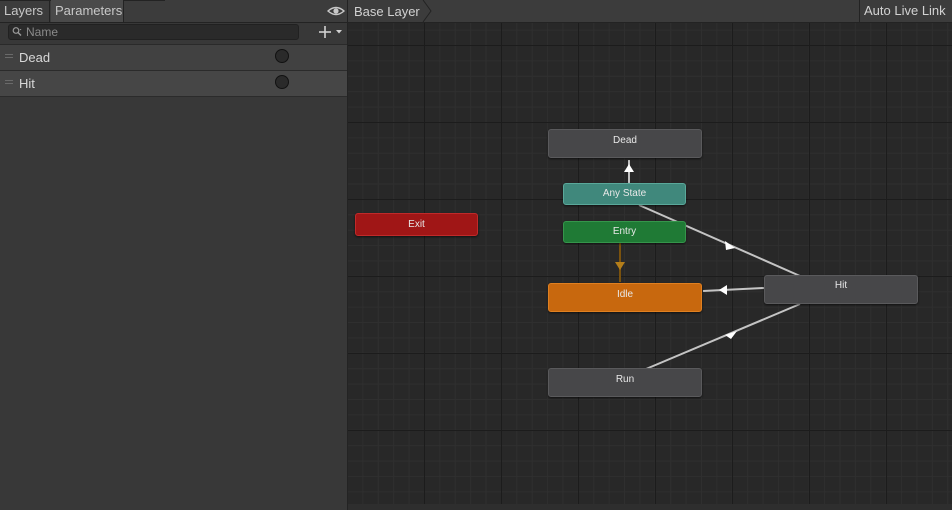  Describe the element at coordinates (331, 32) in the screenshot. I see `add-parameter-button` at that location.